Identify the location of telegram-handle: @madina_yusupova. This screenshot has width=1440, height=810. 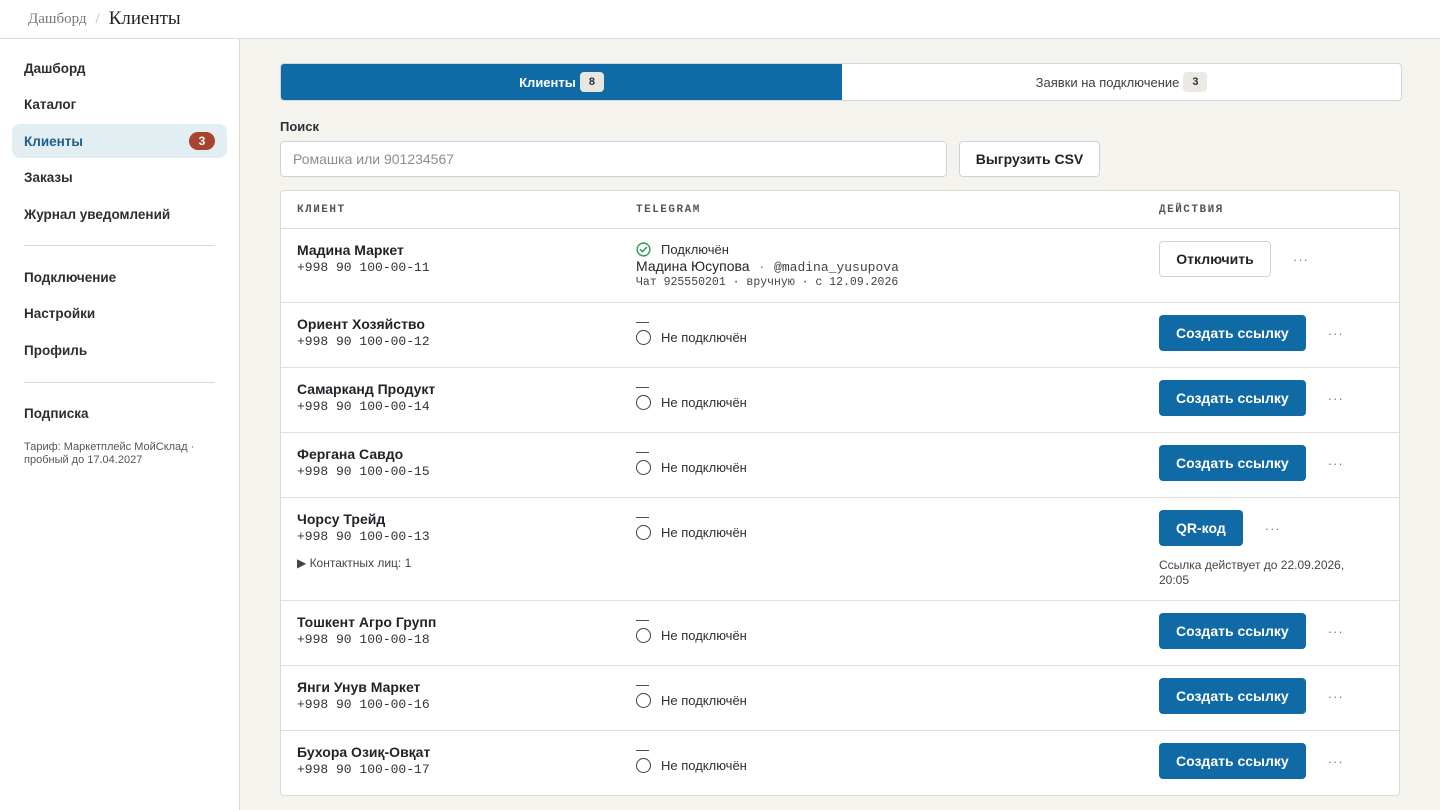
(836, 267).